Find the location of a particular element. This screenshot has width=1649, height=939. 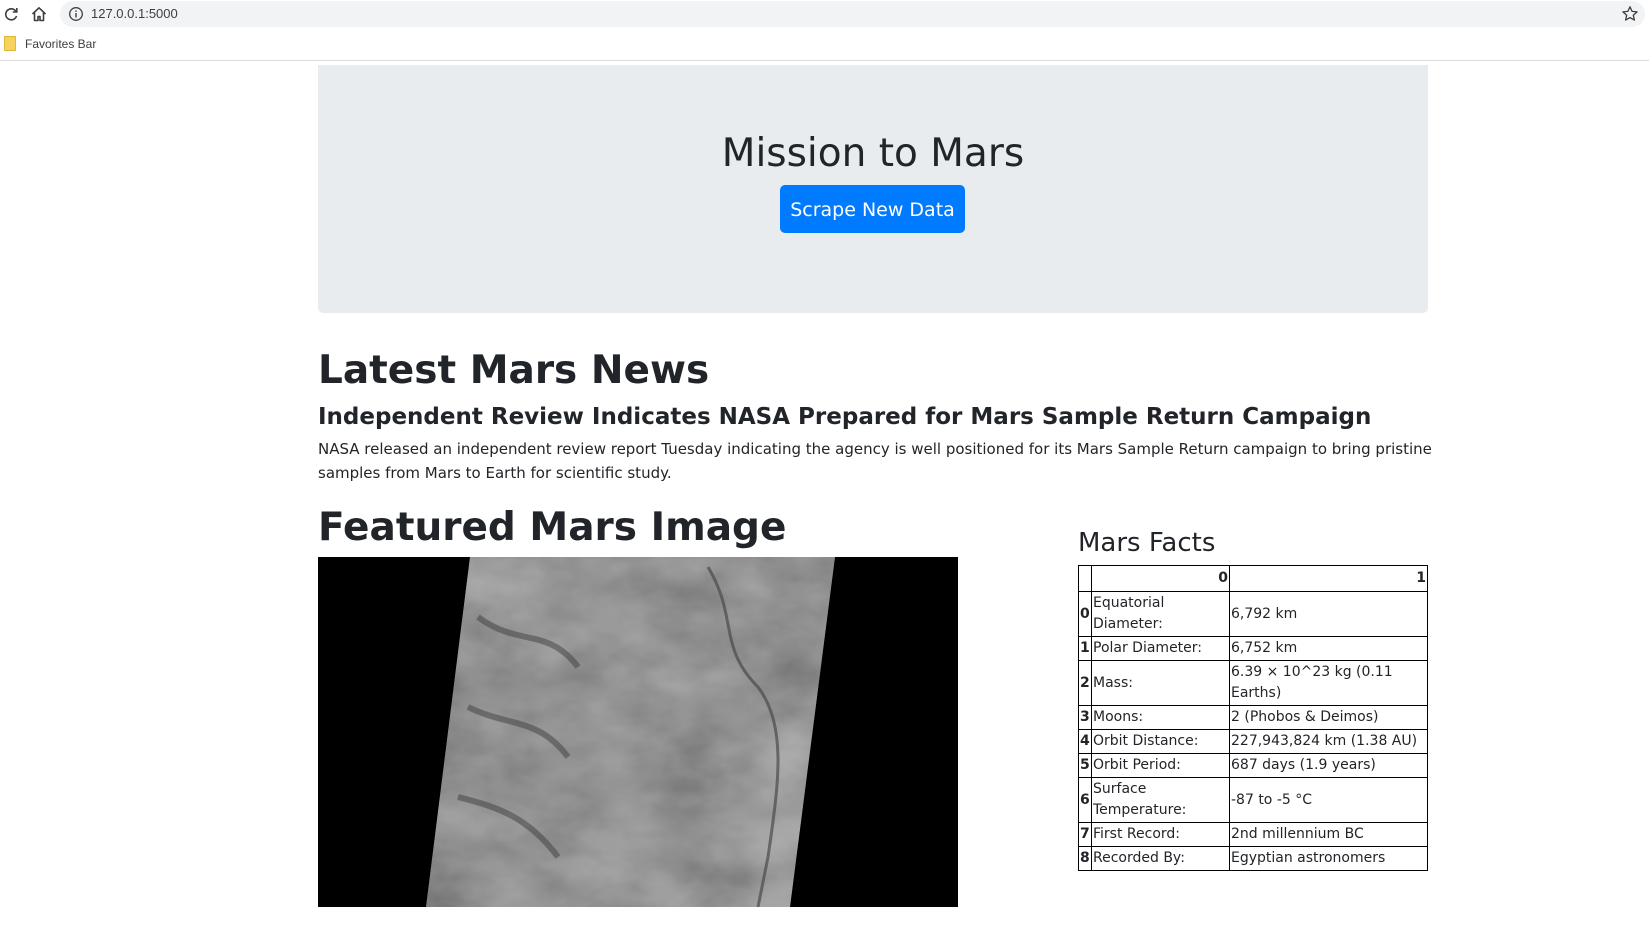

table-header-row: 0 1 is located at coordinates (1253, 578).